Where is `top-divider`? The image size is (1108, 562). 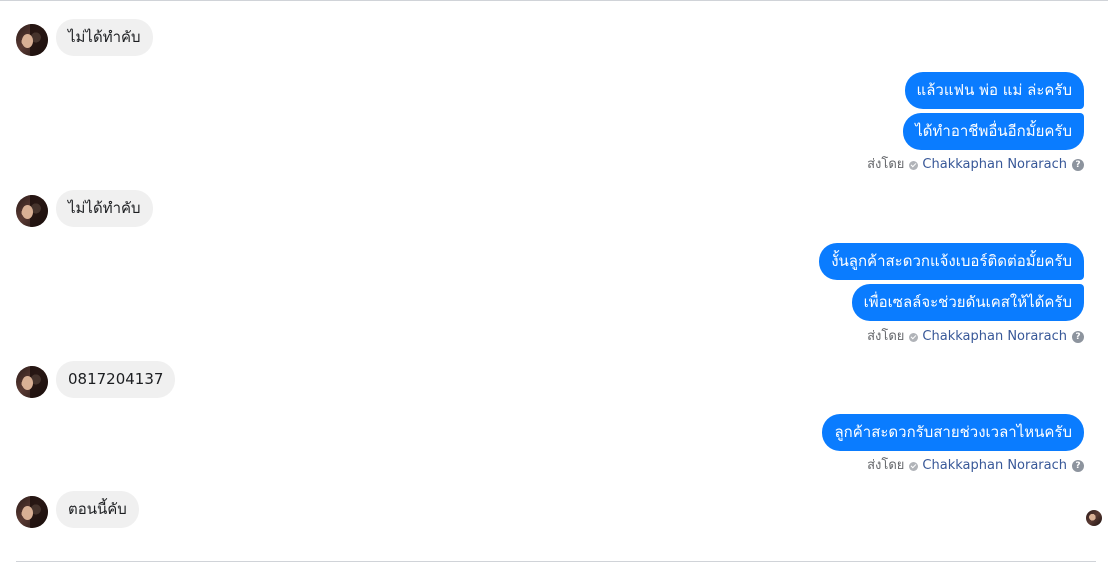 top-divider is located at coordinates (554, 0).